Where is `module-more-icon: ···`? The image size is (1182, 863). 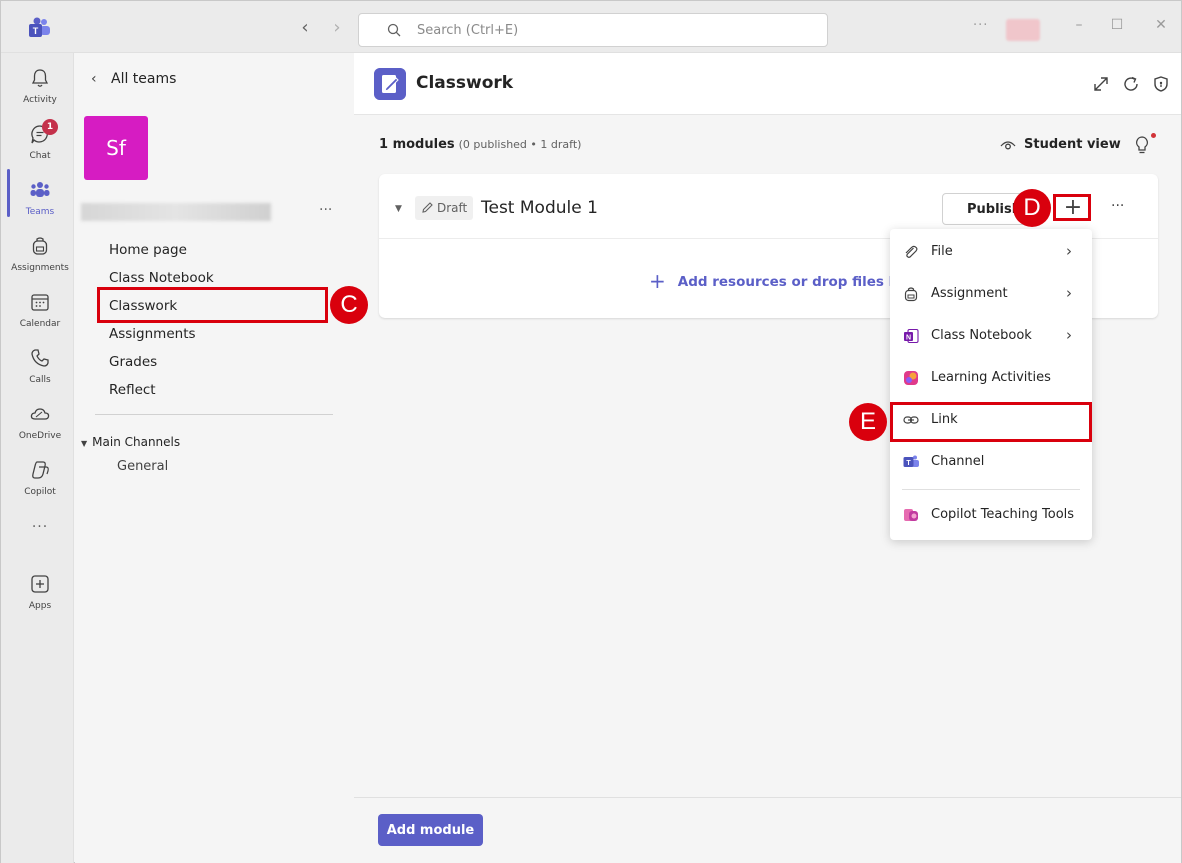
module-more-icon: ··· is located at coordinates (1117, 206).